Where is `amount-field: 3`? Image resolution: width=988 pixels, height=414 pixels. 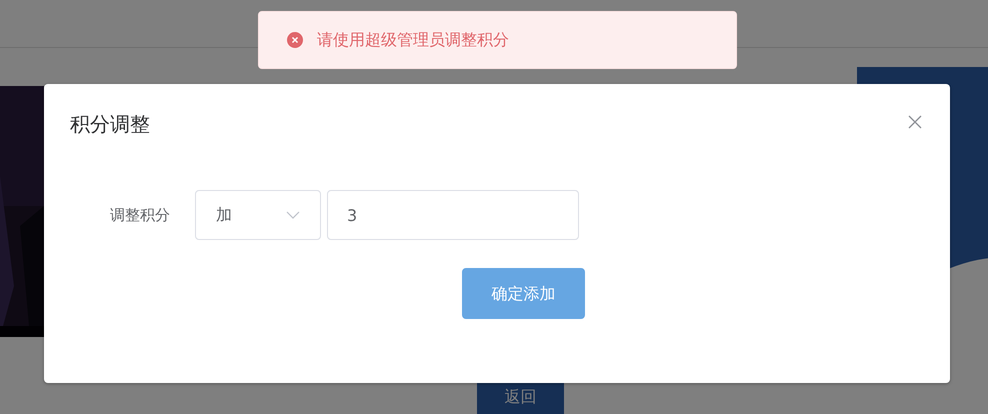
amount-field: 3 is located at coordinates (453, 215).